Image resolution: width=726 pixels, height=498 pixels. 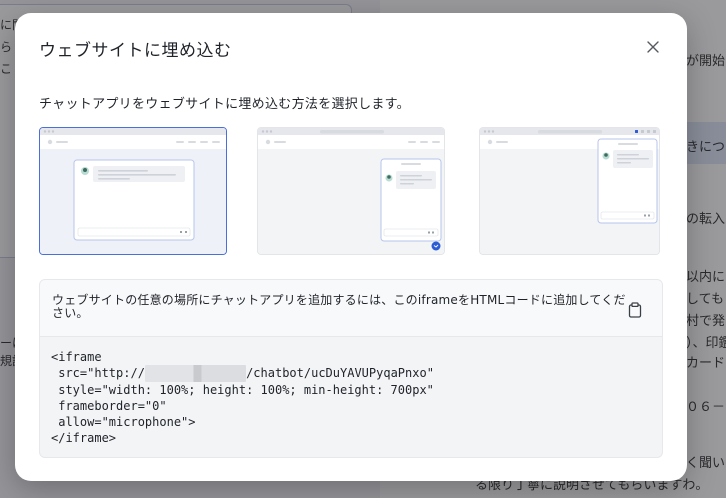 I want to click on close-icon, so click(x=653, y=47).